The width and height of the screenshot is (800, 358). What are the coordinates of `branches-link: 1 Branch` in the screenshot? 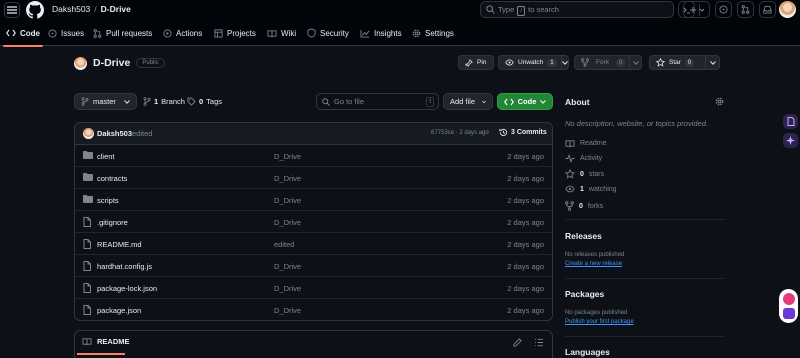 It's located at (164, 101).